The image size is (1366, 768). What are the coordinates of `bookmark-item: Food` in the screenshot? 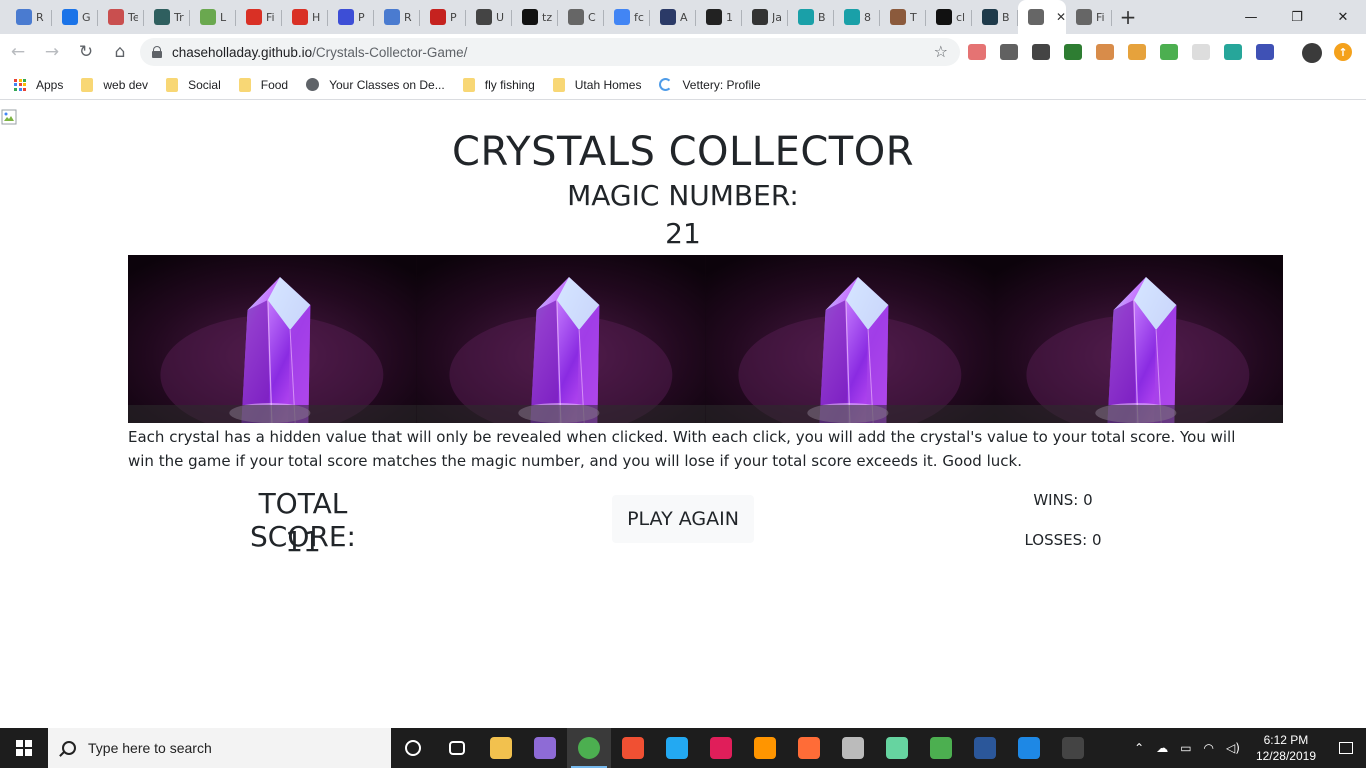 It's located at (263, 84).